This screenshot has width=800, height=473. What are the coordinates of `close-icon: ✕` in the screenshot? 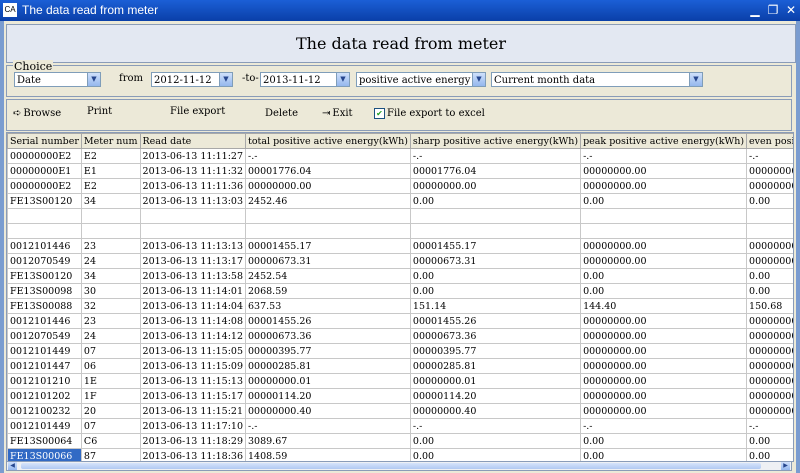 It's located at (791, 10).